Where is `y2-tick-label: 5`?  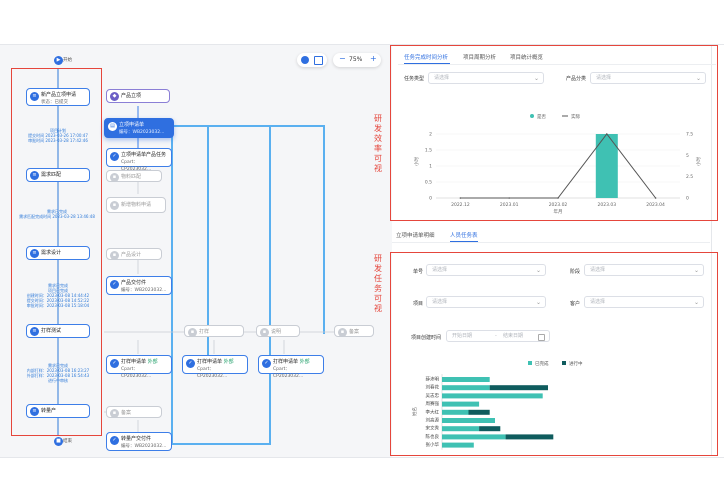 y2-tick-label: 5 is located at coordinates (687, 156).